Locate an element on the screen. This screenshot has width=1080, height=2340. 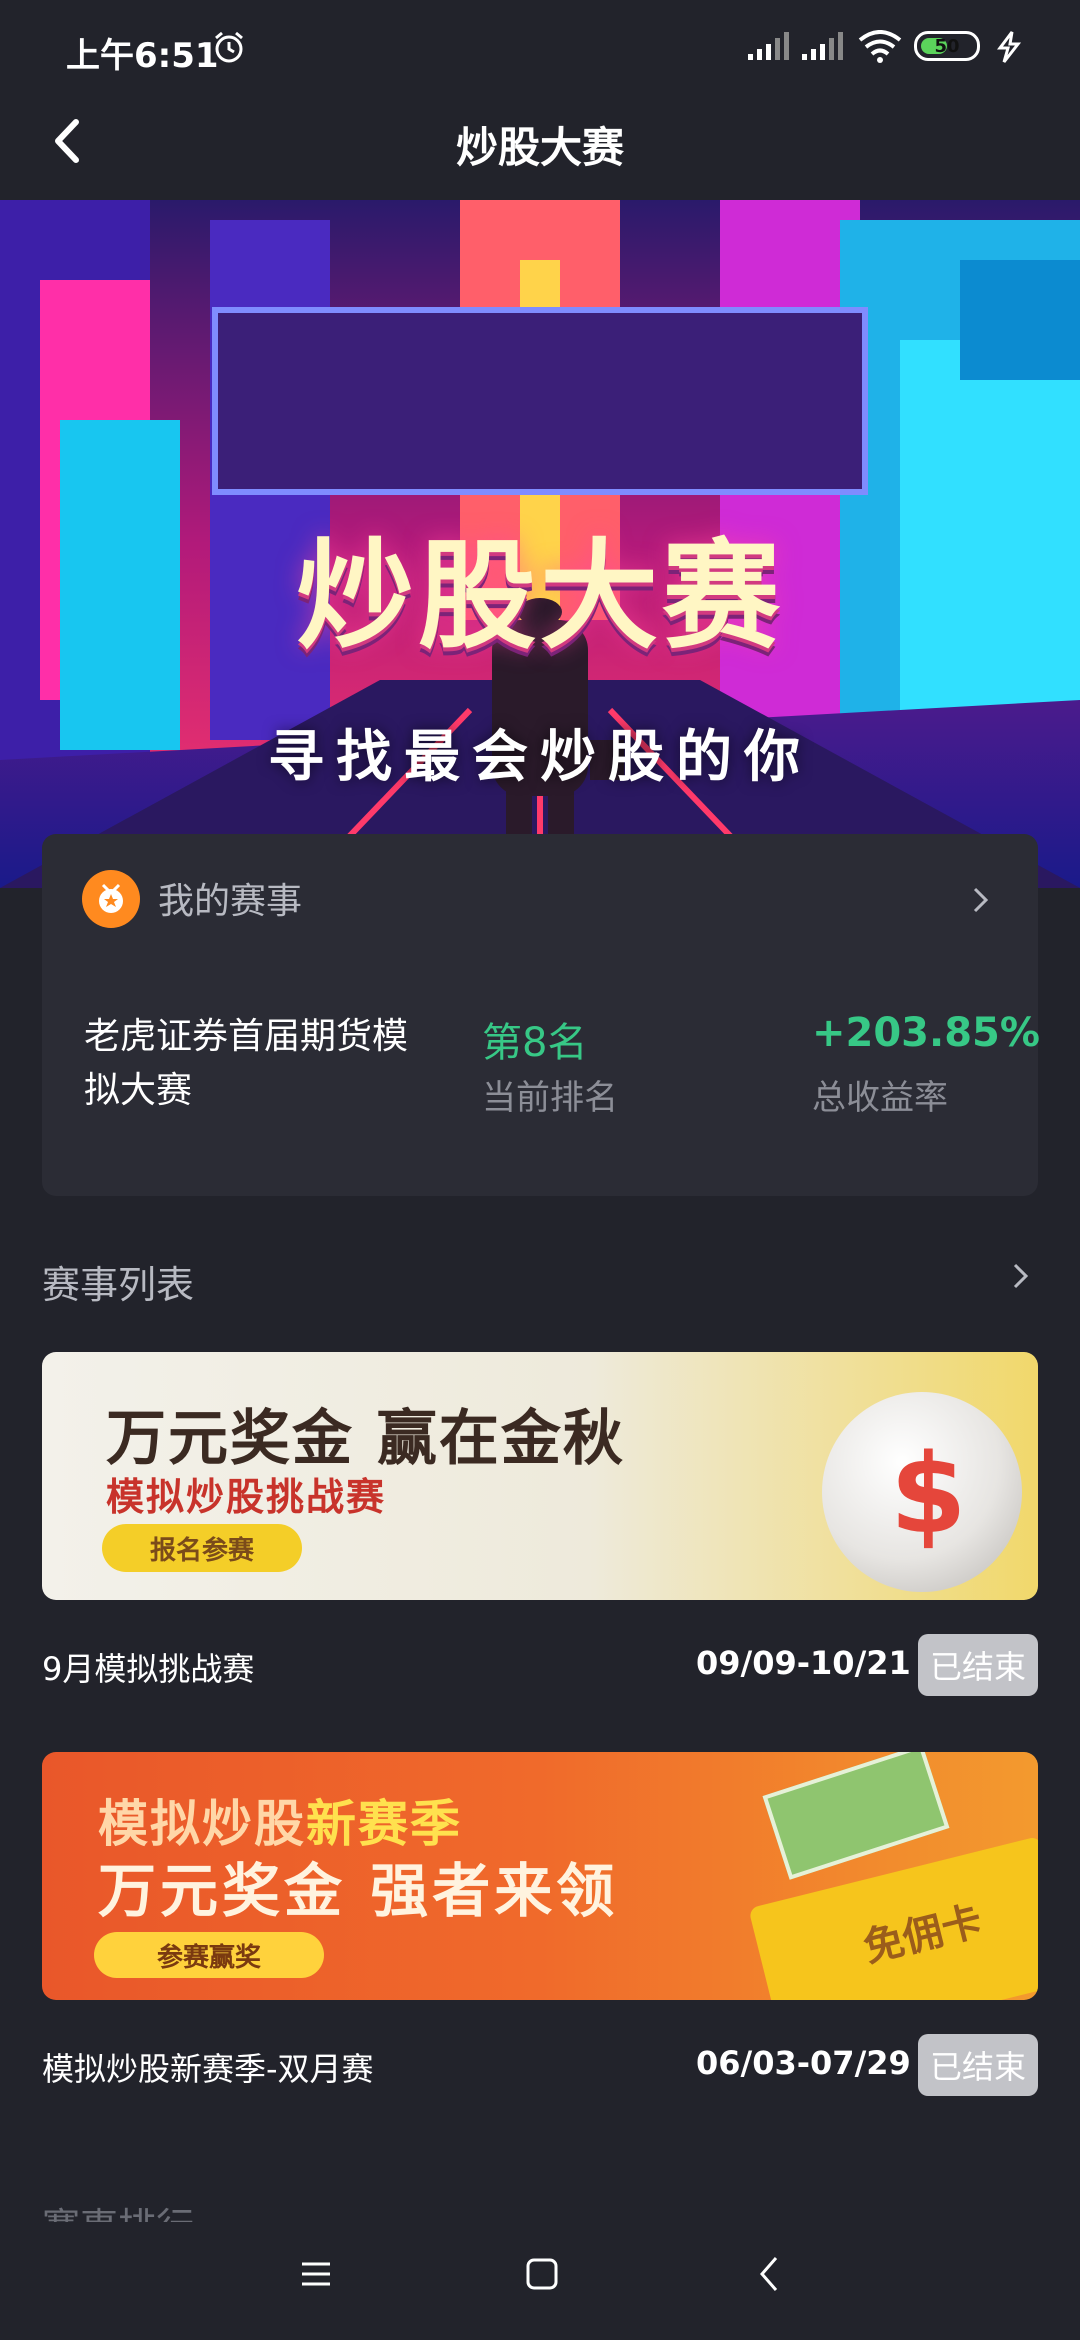
banner1-subline: 模拟炒股挑战赛 is located at coordinates (246, 1497).